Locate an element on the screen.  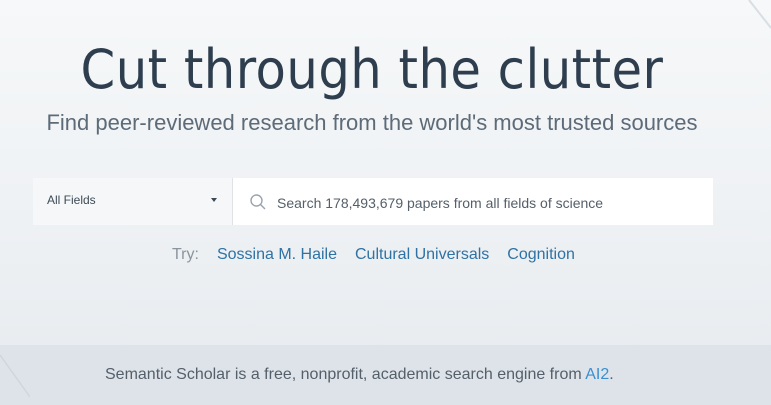
search-icon is located at coordinates (258, 202).